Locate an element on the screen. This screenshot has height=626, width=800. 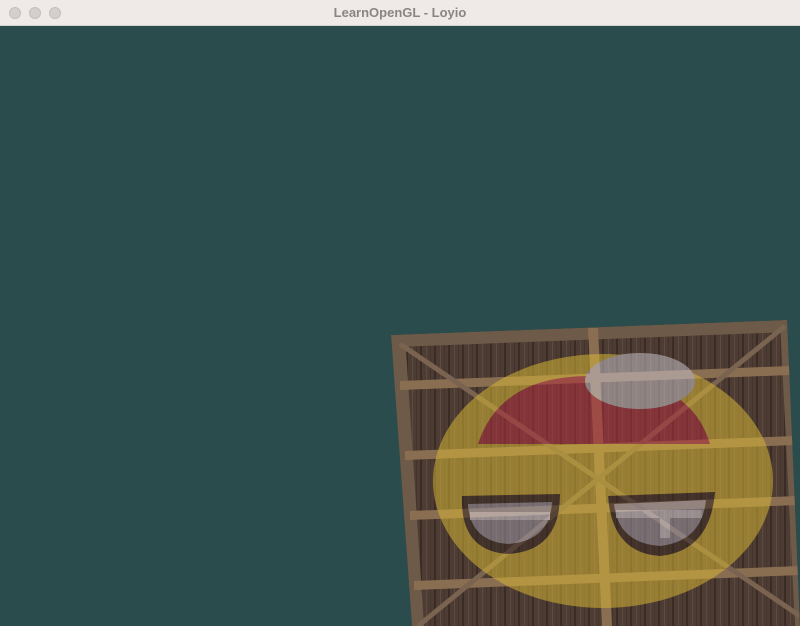
window-title: LearnOpenGL - Loyio is located at coordinates (400, 12).